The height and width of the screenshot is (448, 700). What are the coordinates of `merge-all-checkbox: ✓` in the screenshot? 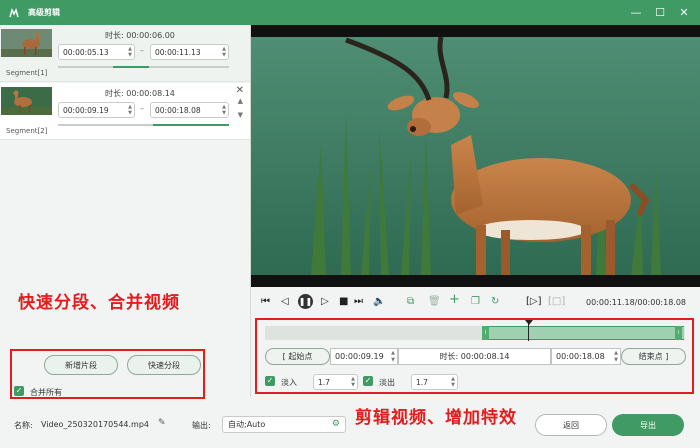 It's located at (19, 391).